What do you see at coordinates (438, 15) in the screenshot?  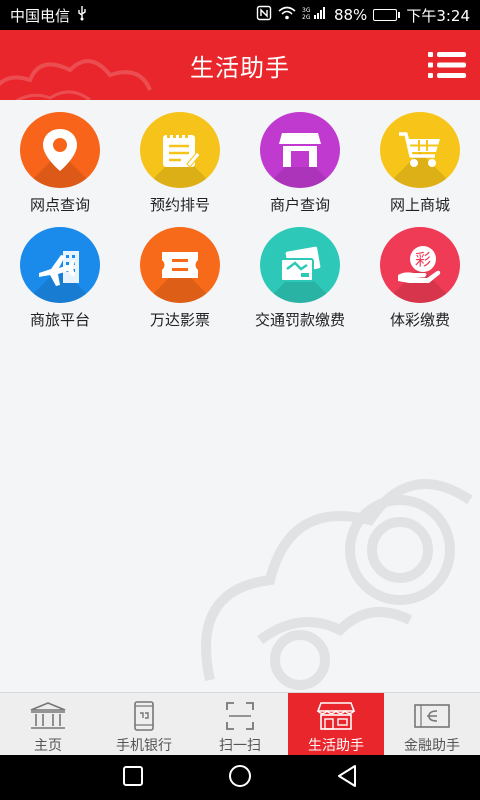 I see `clock: 下午3:24` at bounding box center [438, 15].